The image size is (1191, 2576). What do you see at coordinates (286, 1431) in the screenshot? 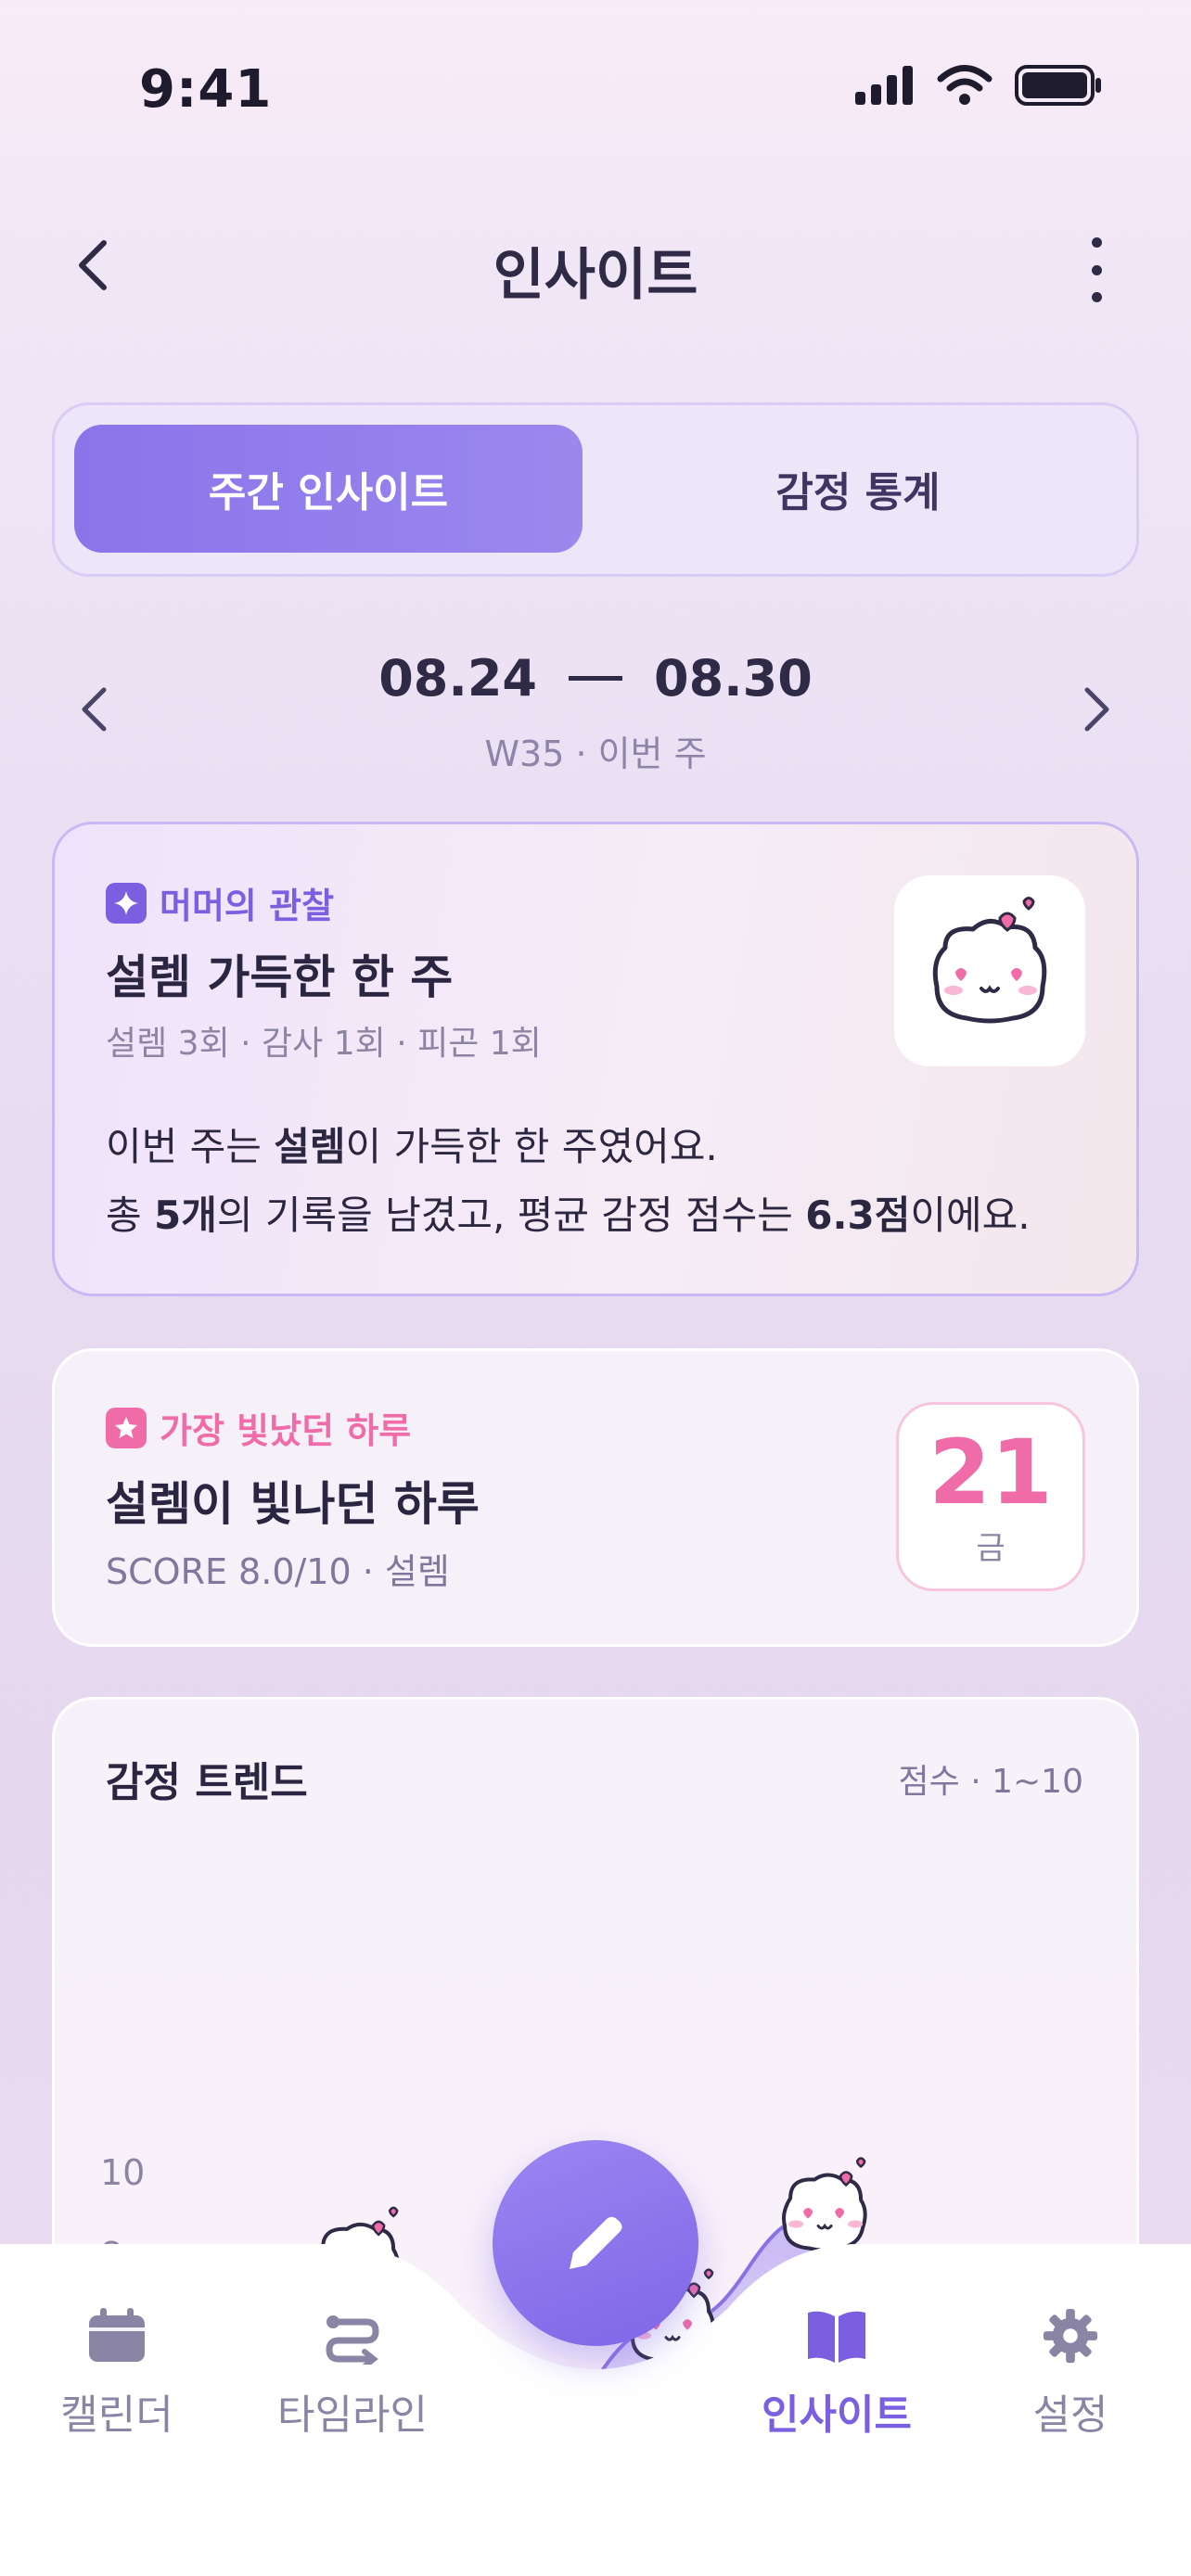
I see `highlight-badge-label: 가장 빛났던 하루` at bounding box center [286, 1431].